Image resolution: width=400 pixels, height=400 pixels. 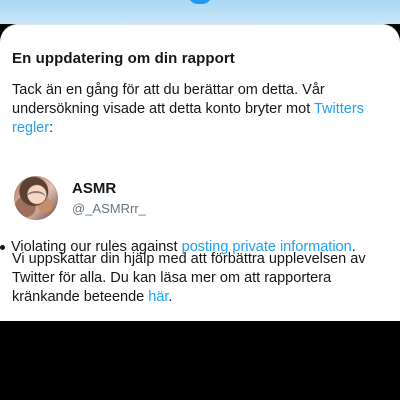 I want to click on profile-avatar-icon, so click(x=36, y=198).